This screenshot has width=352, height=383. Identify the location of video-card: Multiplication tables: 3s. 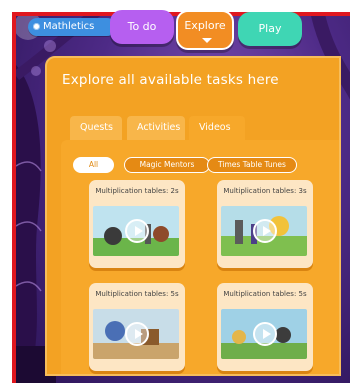
(265, 224).